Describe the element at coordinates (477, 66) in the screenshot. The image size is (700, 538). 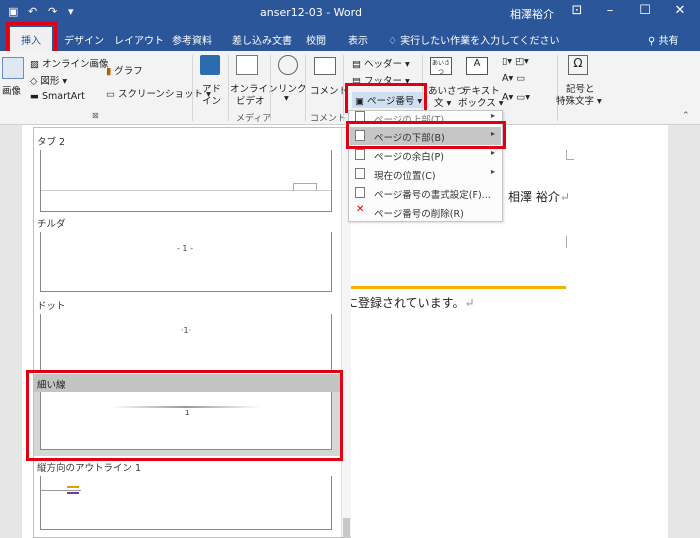
I see `textbox-icon: A` at that location.